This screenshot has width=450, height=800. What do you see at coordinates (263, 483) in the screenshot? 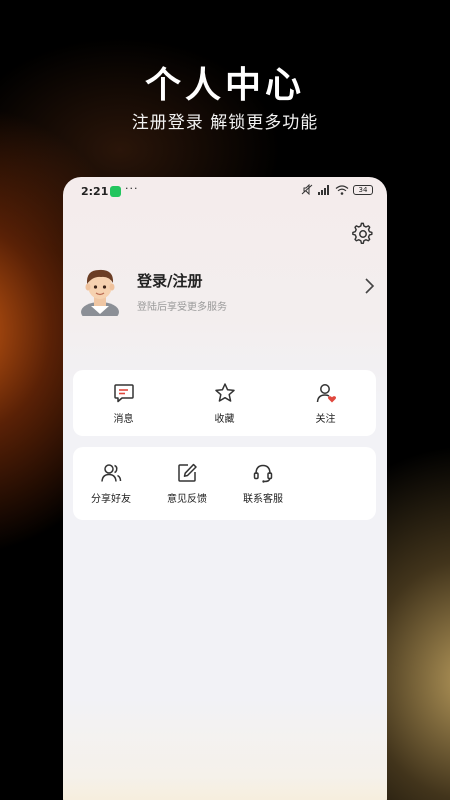
I see `customer-service-button: 联系客服` at bounding box center [263, 483].